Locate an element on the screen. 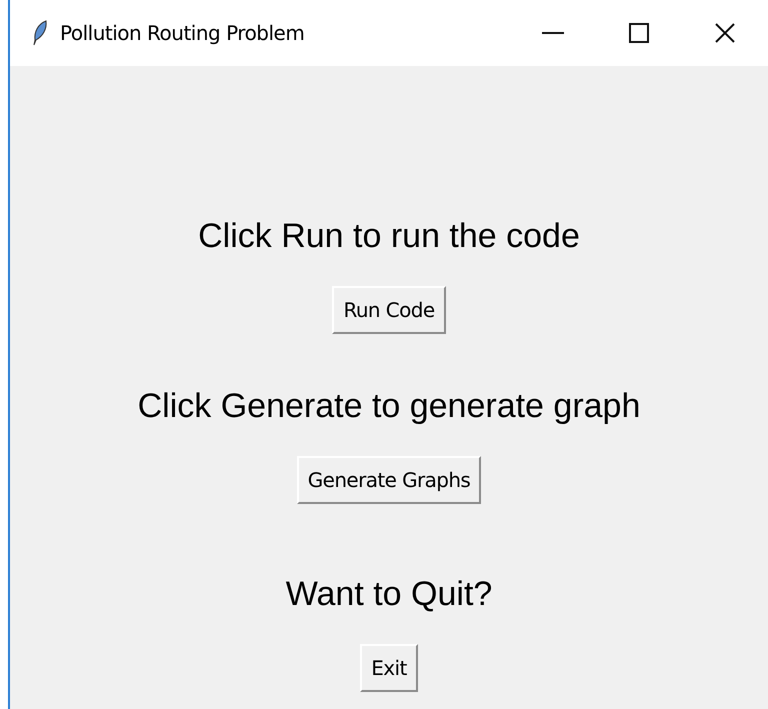 The image size is (768, 709). window-title: Pollution Routing Problem is located at coordinates (182, 33).